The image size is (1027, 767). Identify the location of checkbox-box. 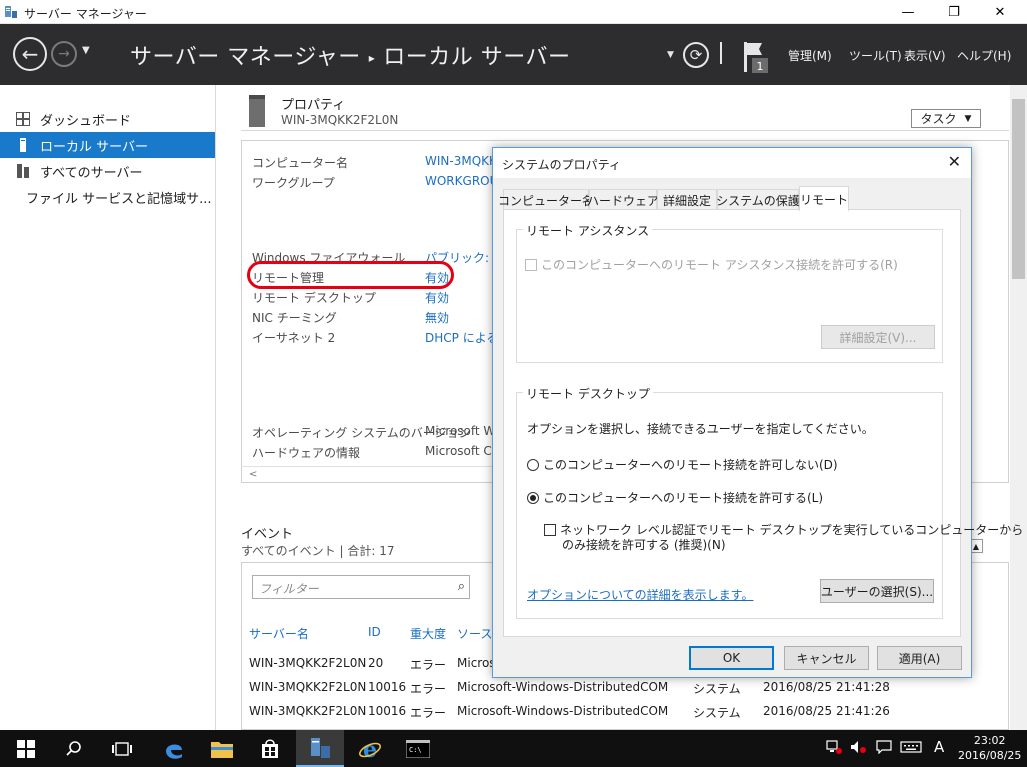
(550, 530).